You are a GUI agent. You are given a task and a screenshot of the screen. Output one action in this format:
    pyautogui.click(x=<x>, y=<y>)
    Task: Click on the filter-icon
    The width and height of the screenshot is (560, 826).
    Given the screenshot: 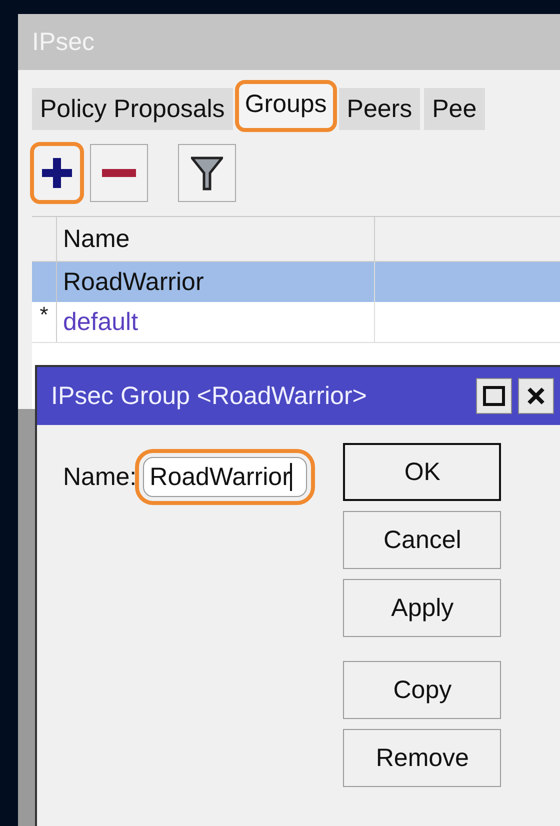 What is the action you would take?
    pyautogui.click(x=207, y=173)
    